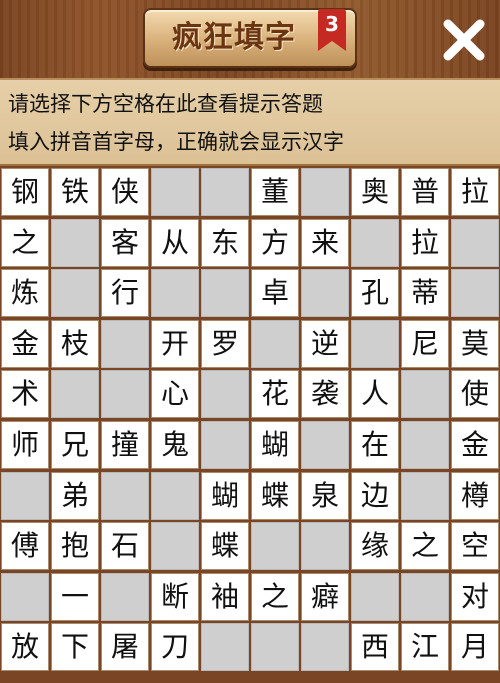 The image size is (500, 683). I want to click on grid-cell: 蒂, so click(425, 293).